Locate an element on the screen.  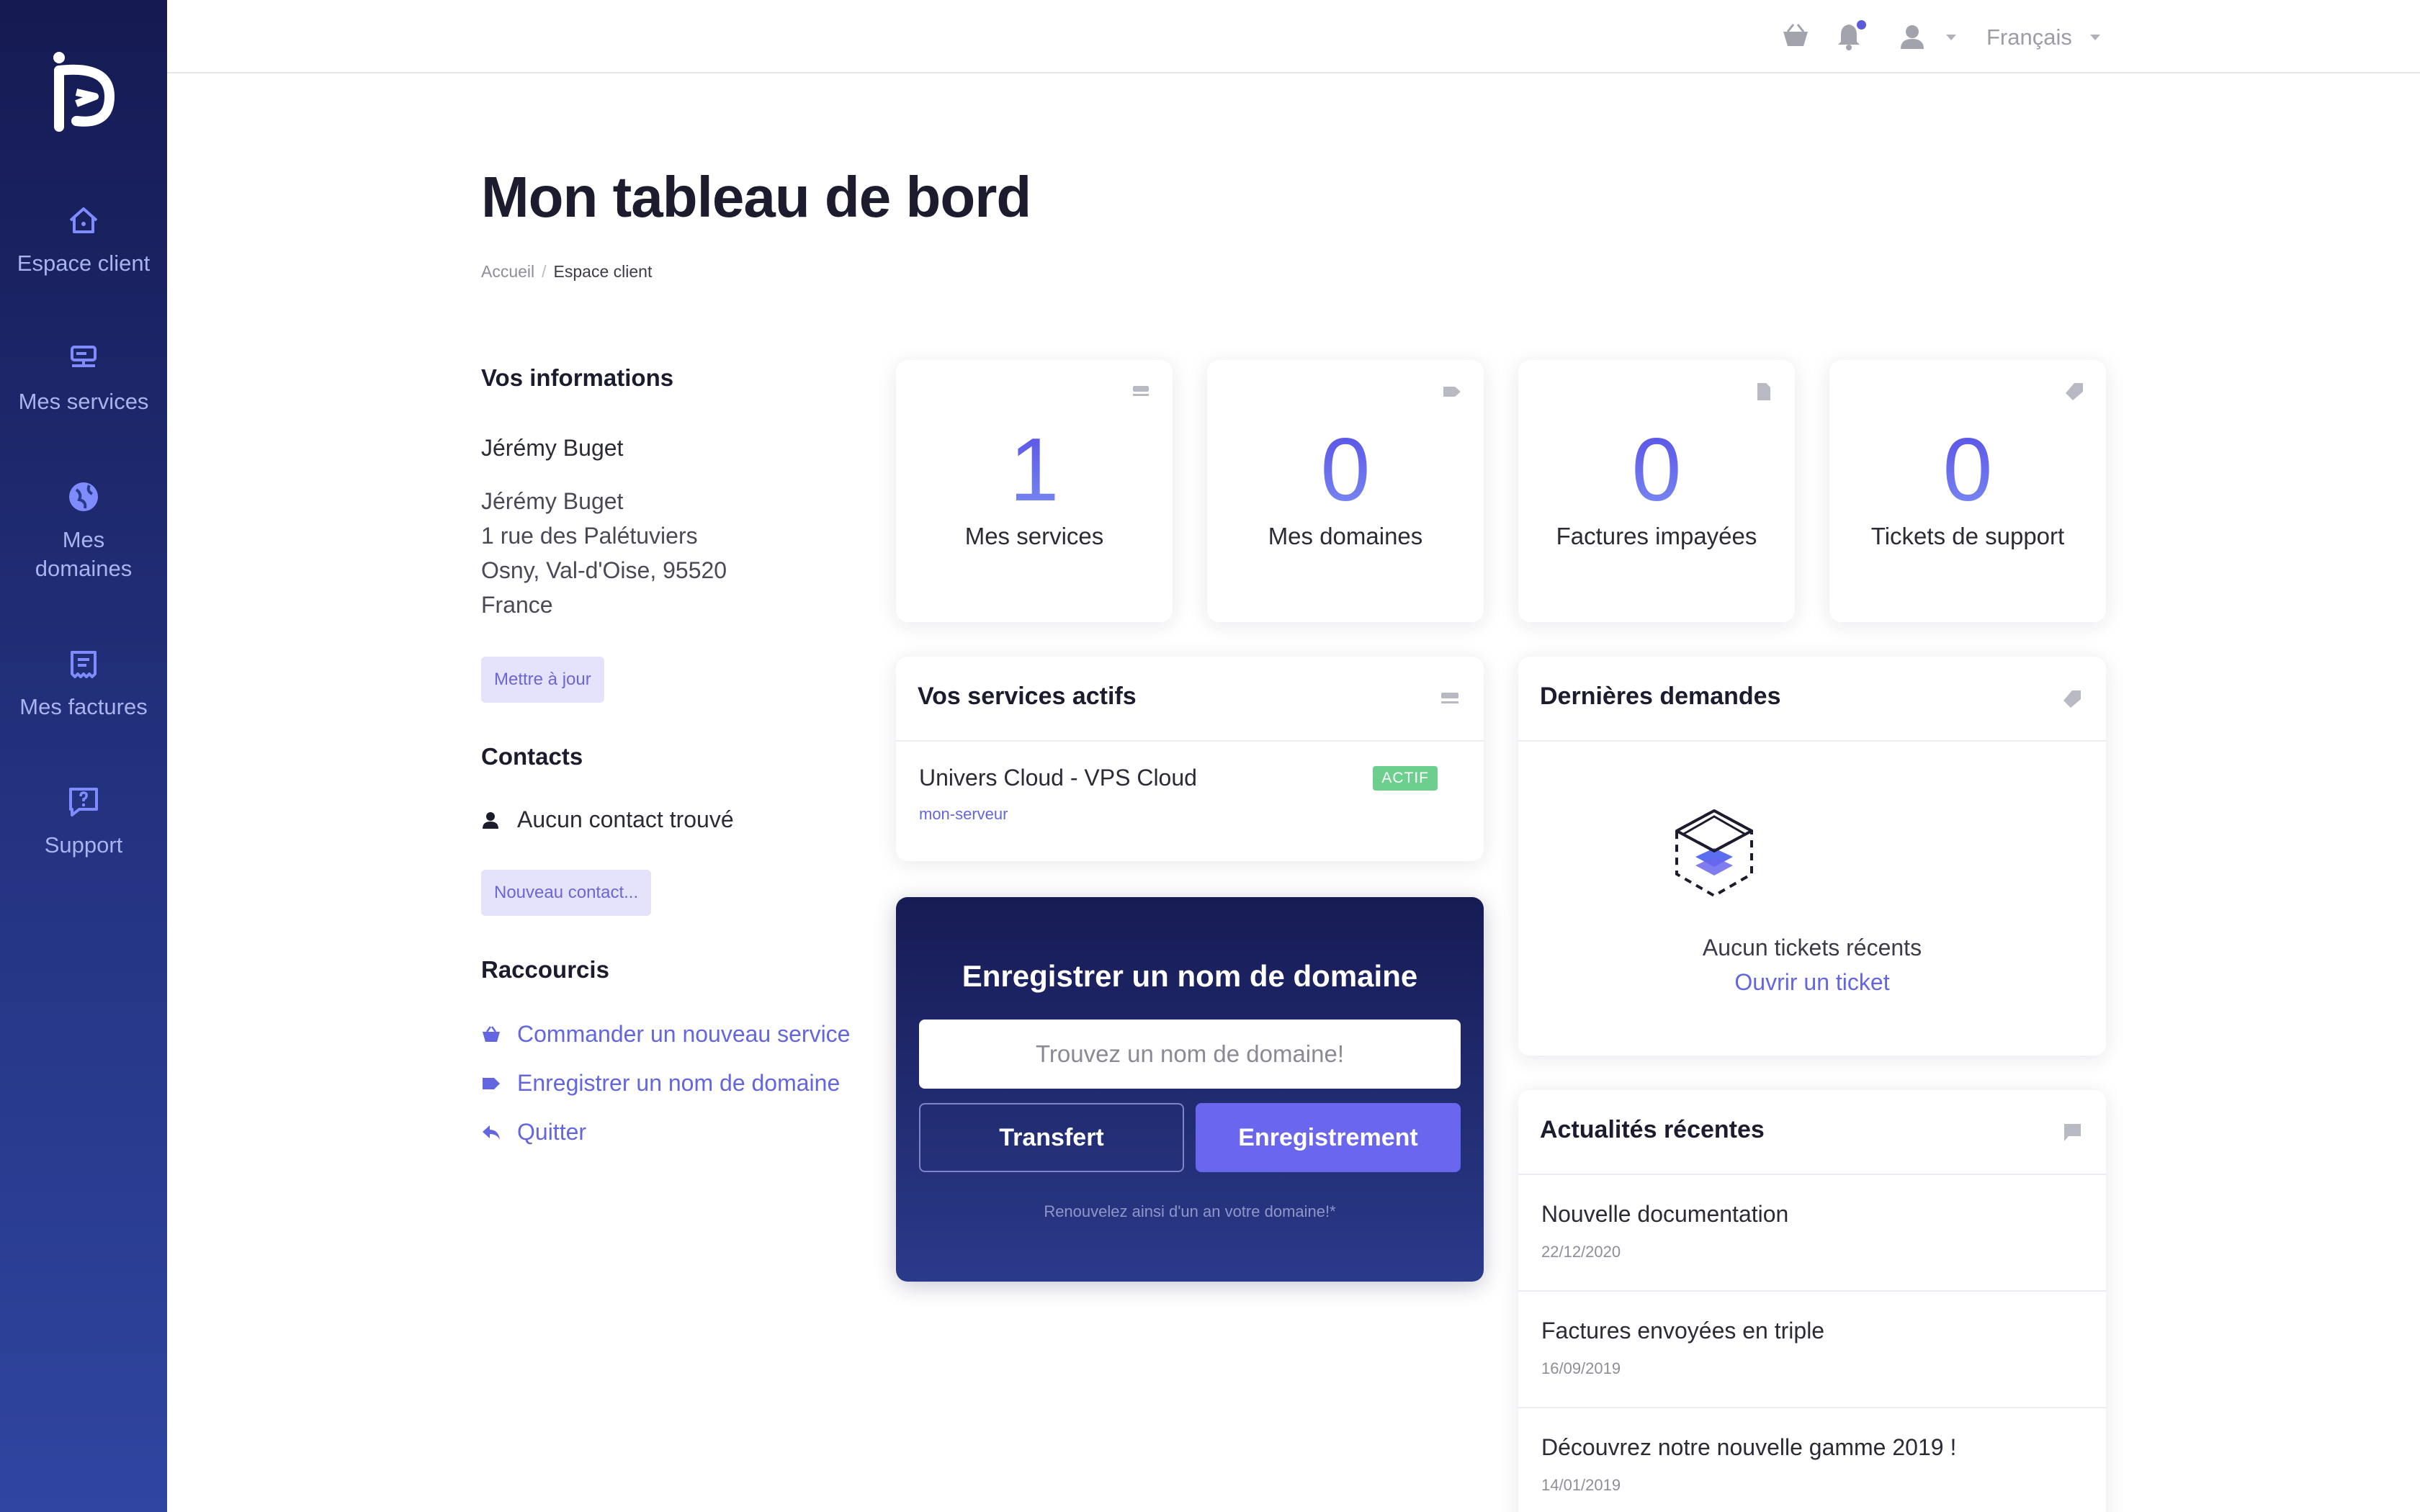
open-ticket-link: Ouvrir un ticket is located at coordinates (1812, 982).